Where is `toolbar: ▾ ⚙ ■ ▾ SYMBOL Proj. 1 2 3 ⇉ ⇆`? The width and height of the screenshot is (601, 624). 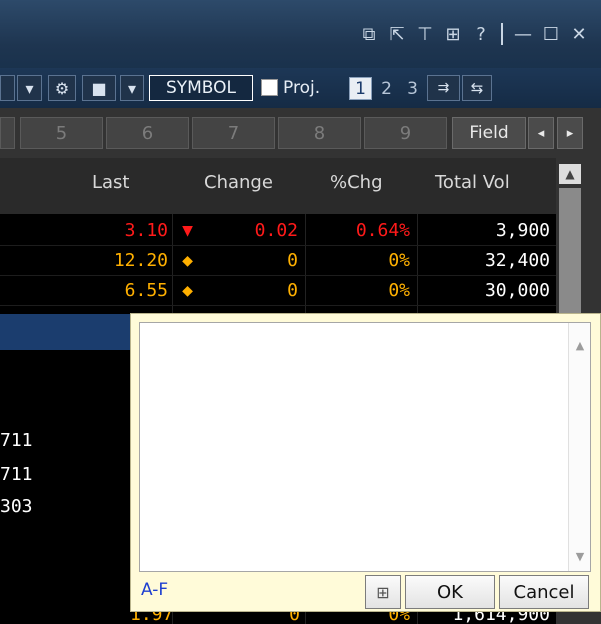 toolbar: ▾ ⚙ ■ ▾ SYMBOL Proj. 1 2 3 ⇉ ⇆ is located at coordinates (300, 88).